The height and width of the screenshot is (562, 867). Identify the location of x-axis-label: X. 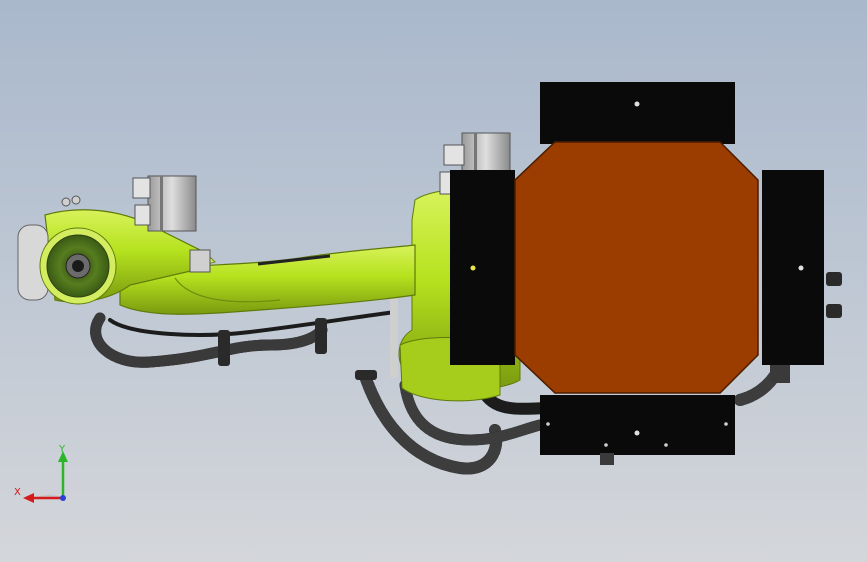
(17, 492).